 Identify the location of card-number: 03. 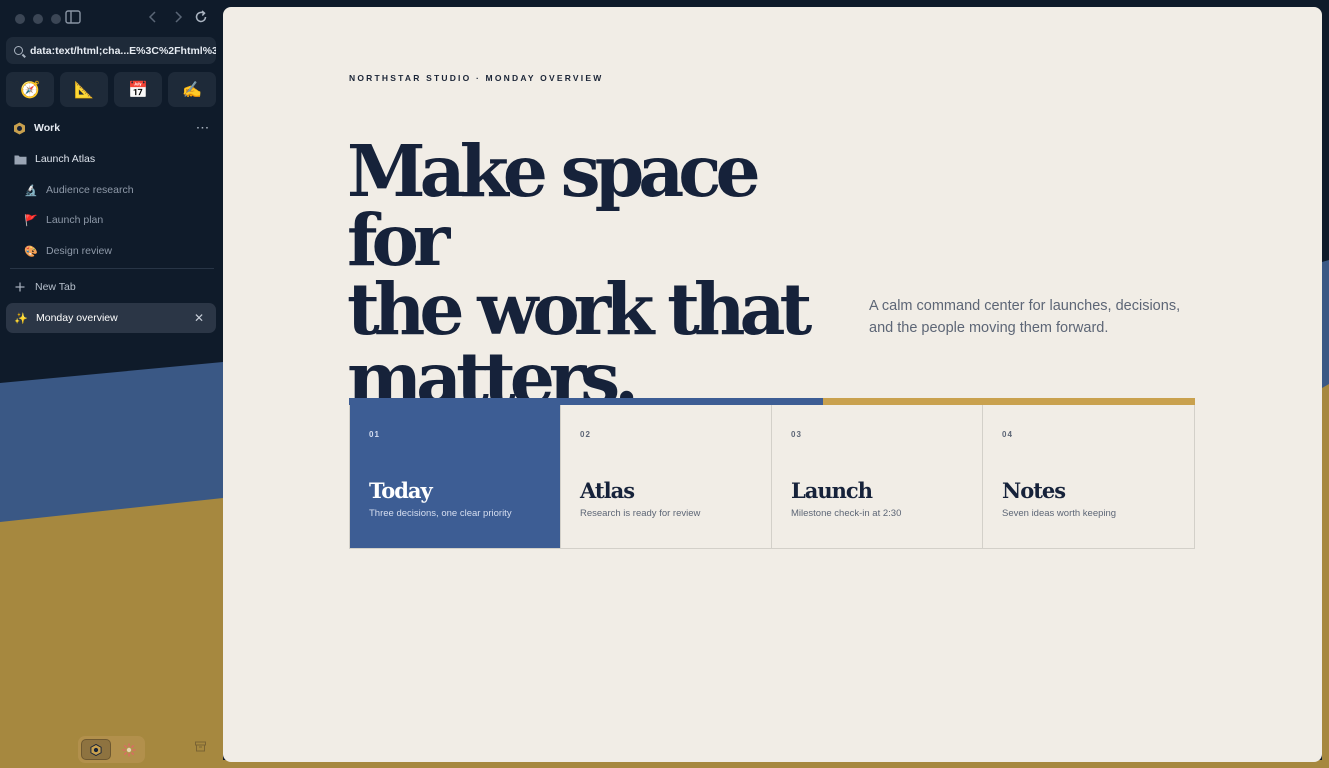
(796, 434).